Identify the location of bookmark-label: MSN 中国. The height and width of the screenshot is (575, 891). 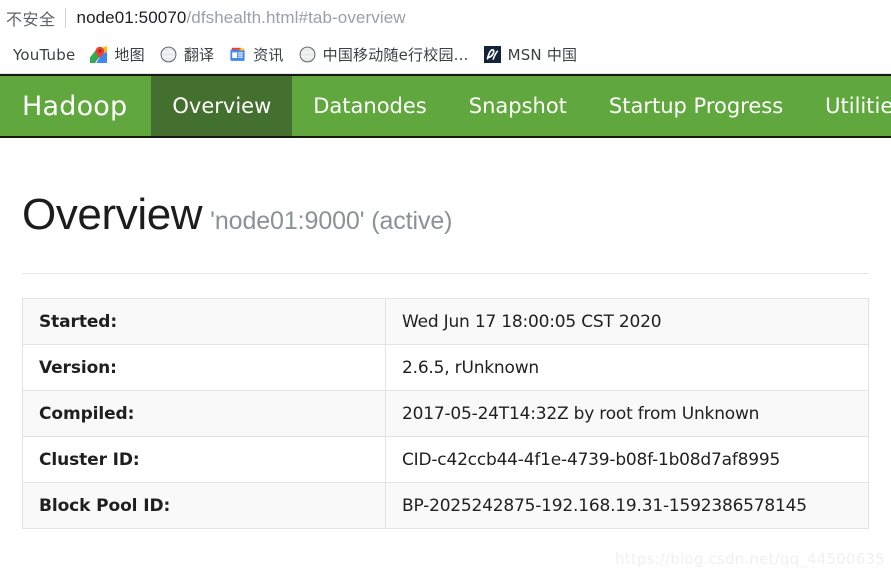
(542, 55).